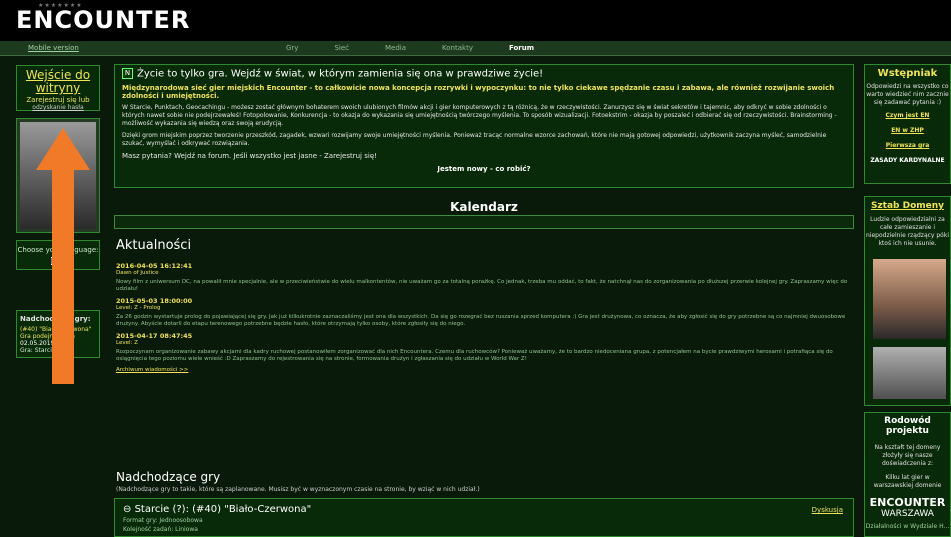  Describe the element at coordinates (223, 509) in the screenshot. I see `game-title-text: Starcie (?): (#40) "Biało-Czerwona"` at that location.